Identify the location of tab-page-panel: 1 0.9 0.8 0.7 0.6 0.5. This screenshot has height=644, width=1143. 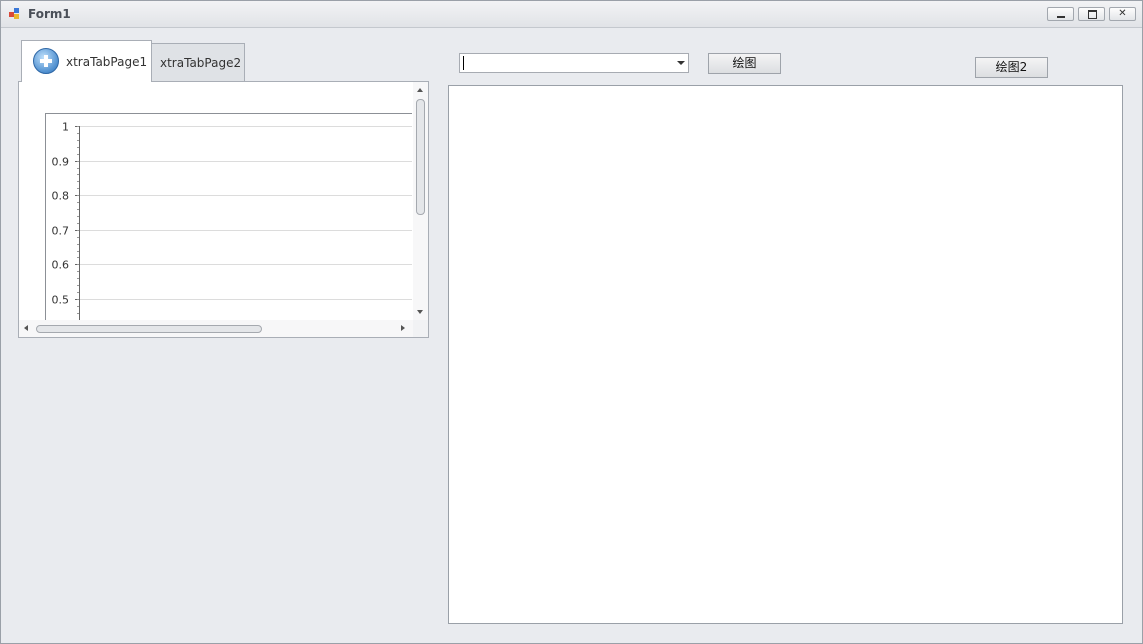
(223, 209).